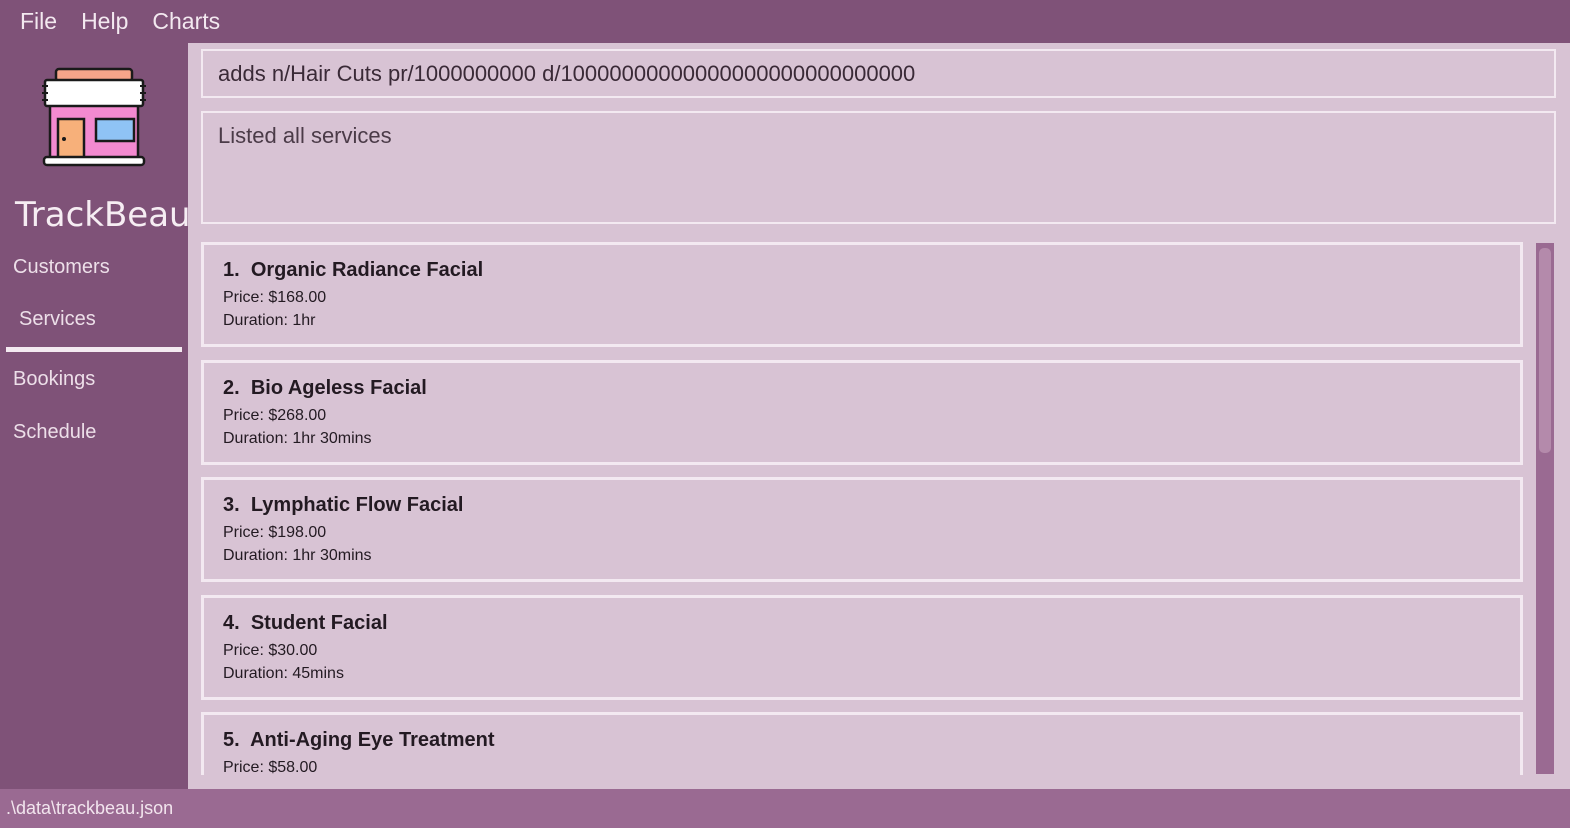 The image size is (1570, 828). Describe the element at coordinates (231, 505) in the screenshot. I see `service-index: 3.` at that location.